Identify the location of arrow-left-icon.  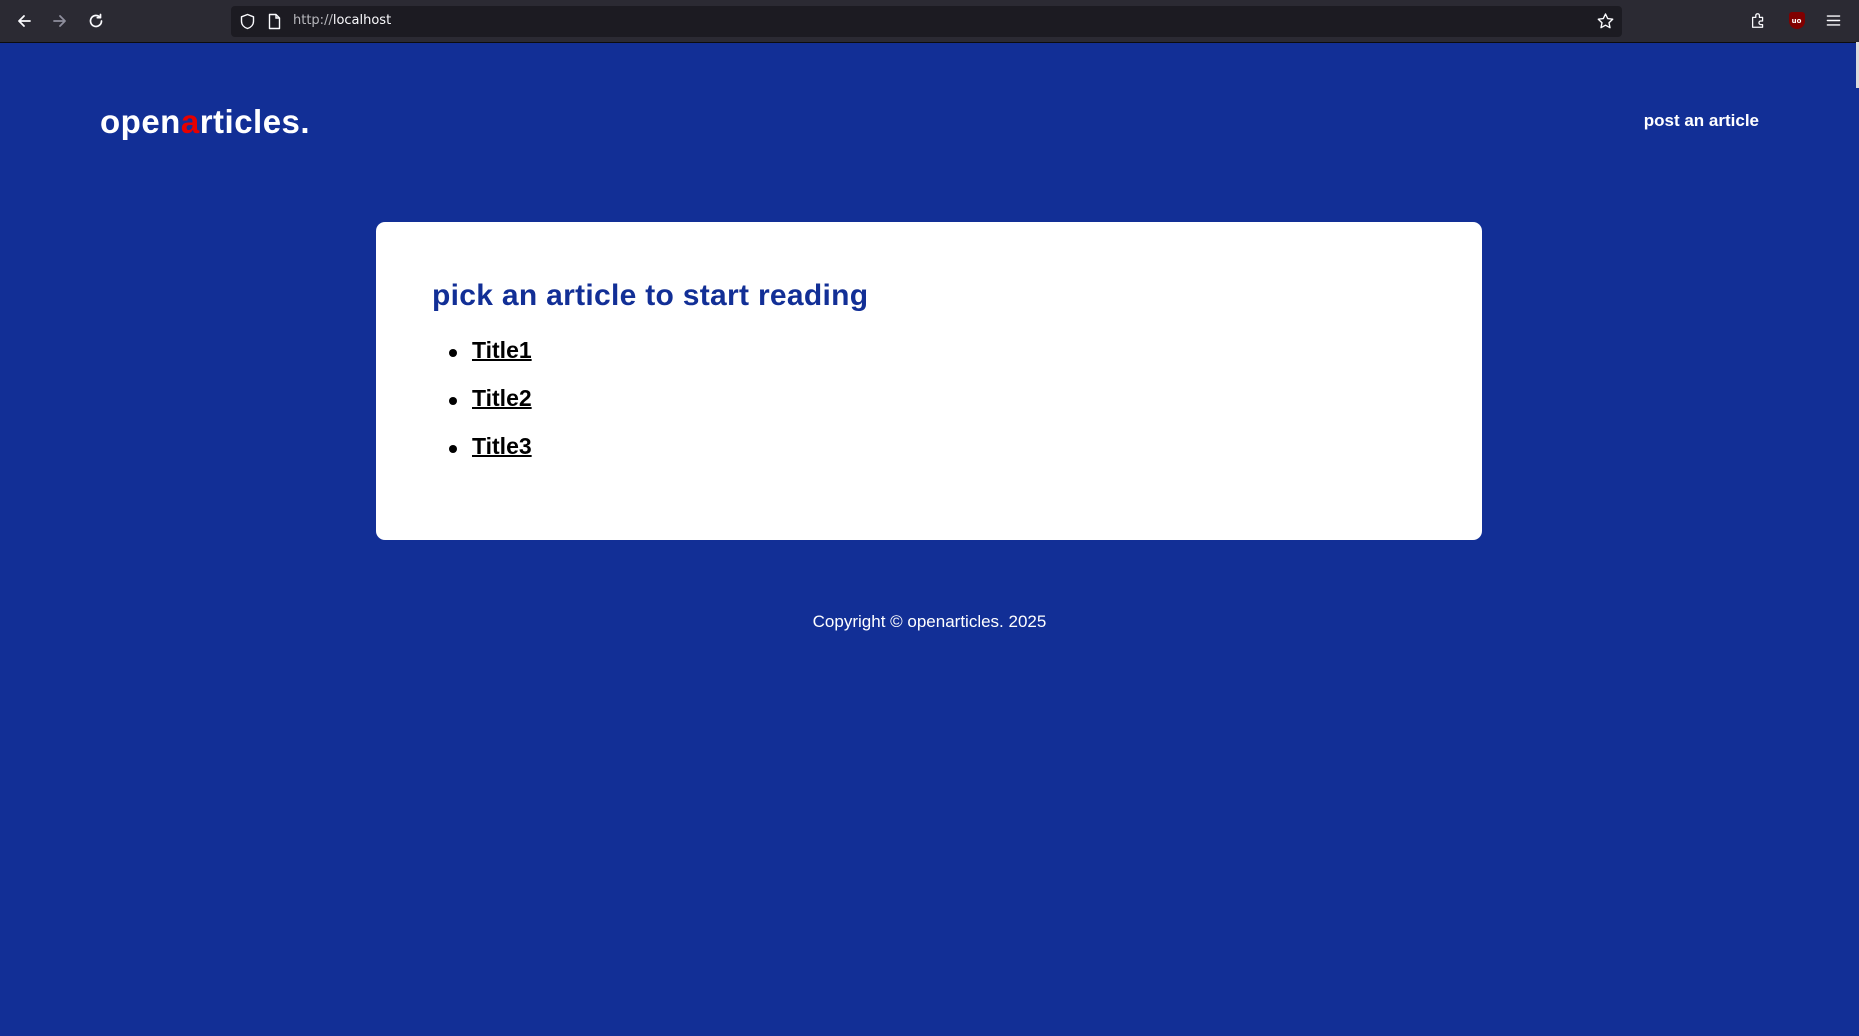
(24, 21).